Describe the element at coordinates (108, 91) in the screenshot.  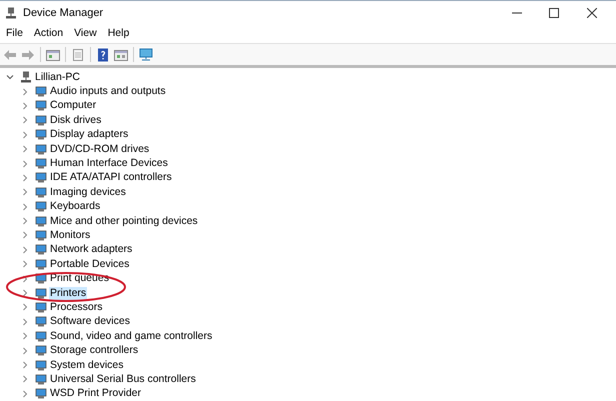
I see `tree-item: Audio inputs and outputs` at that location.